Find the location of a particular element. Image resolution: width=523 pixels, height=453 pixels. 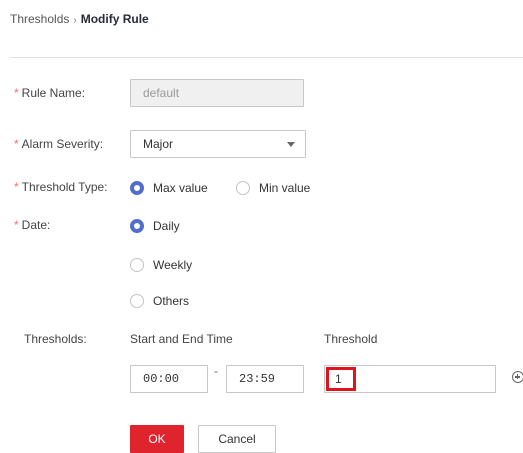

alarm-severity-select: Major is located at coordinates (218, 144).